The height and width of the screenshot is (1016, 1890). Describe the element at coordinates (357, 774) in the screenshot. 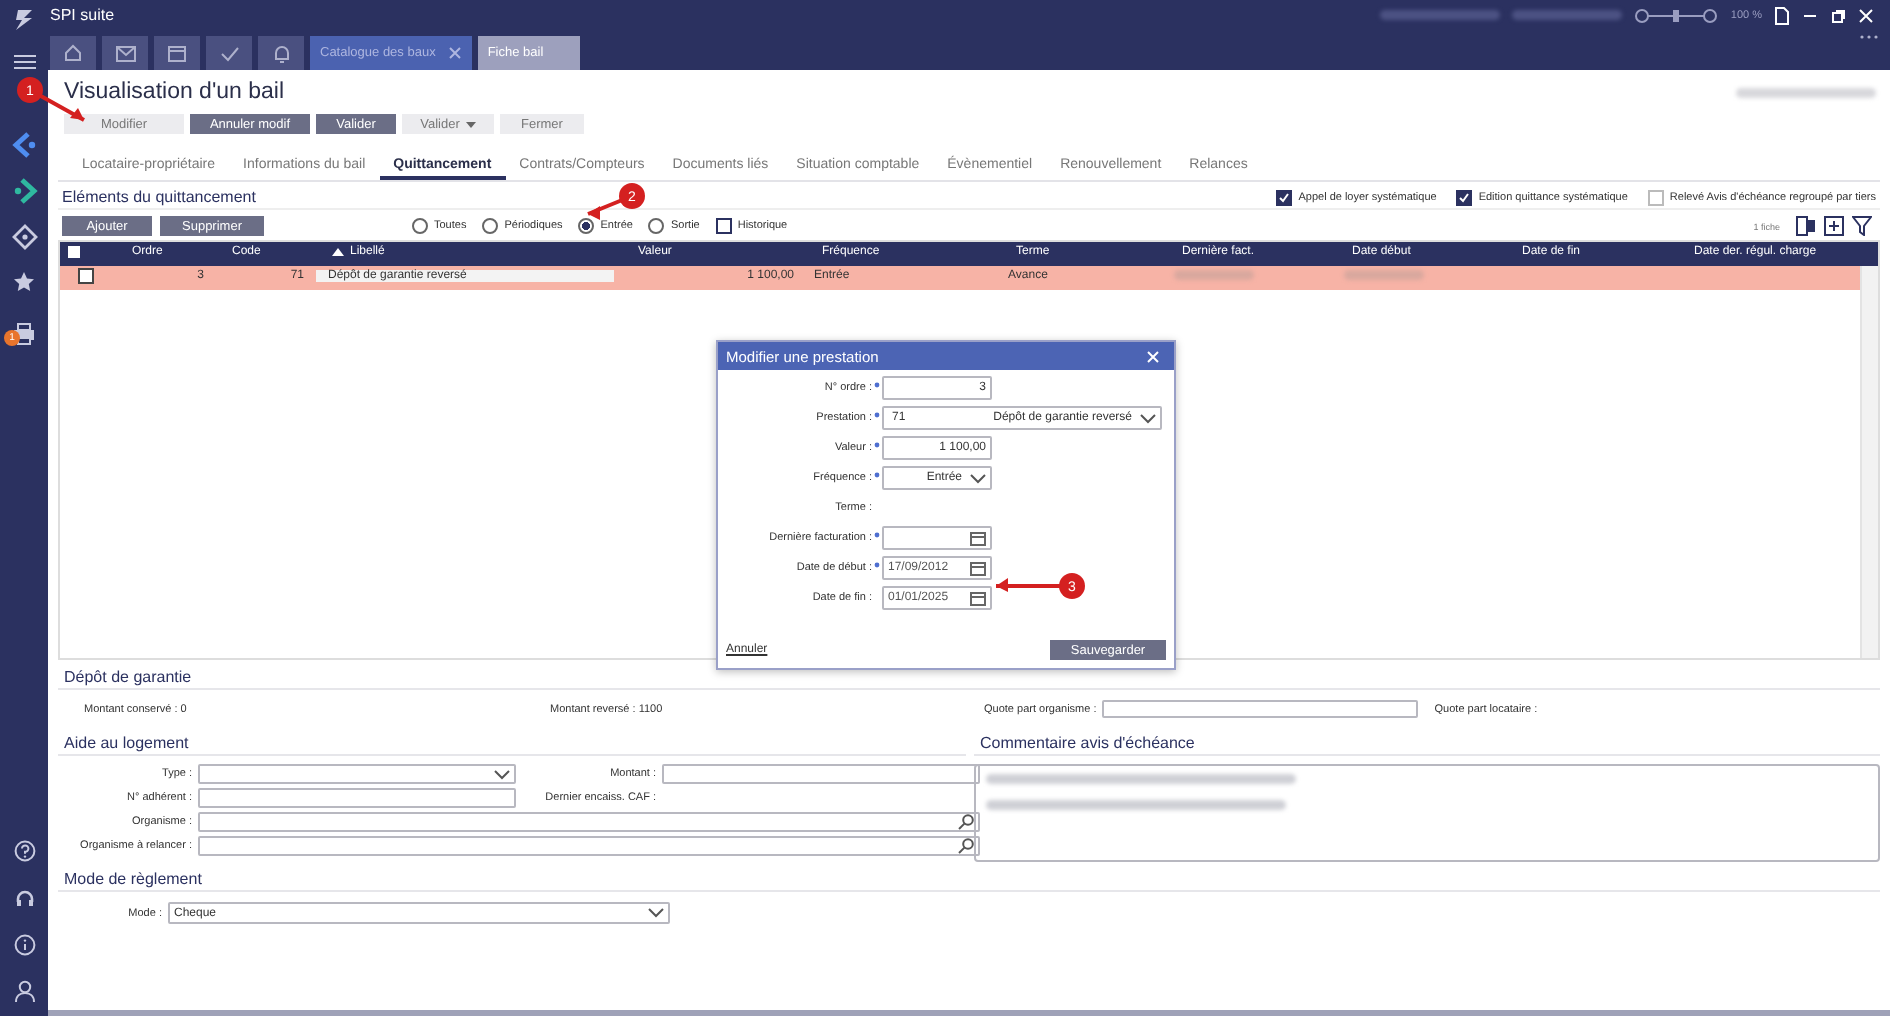

I see `dropdown-field` at that location.